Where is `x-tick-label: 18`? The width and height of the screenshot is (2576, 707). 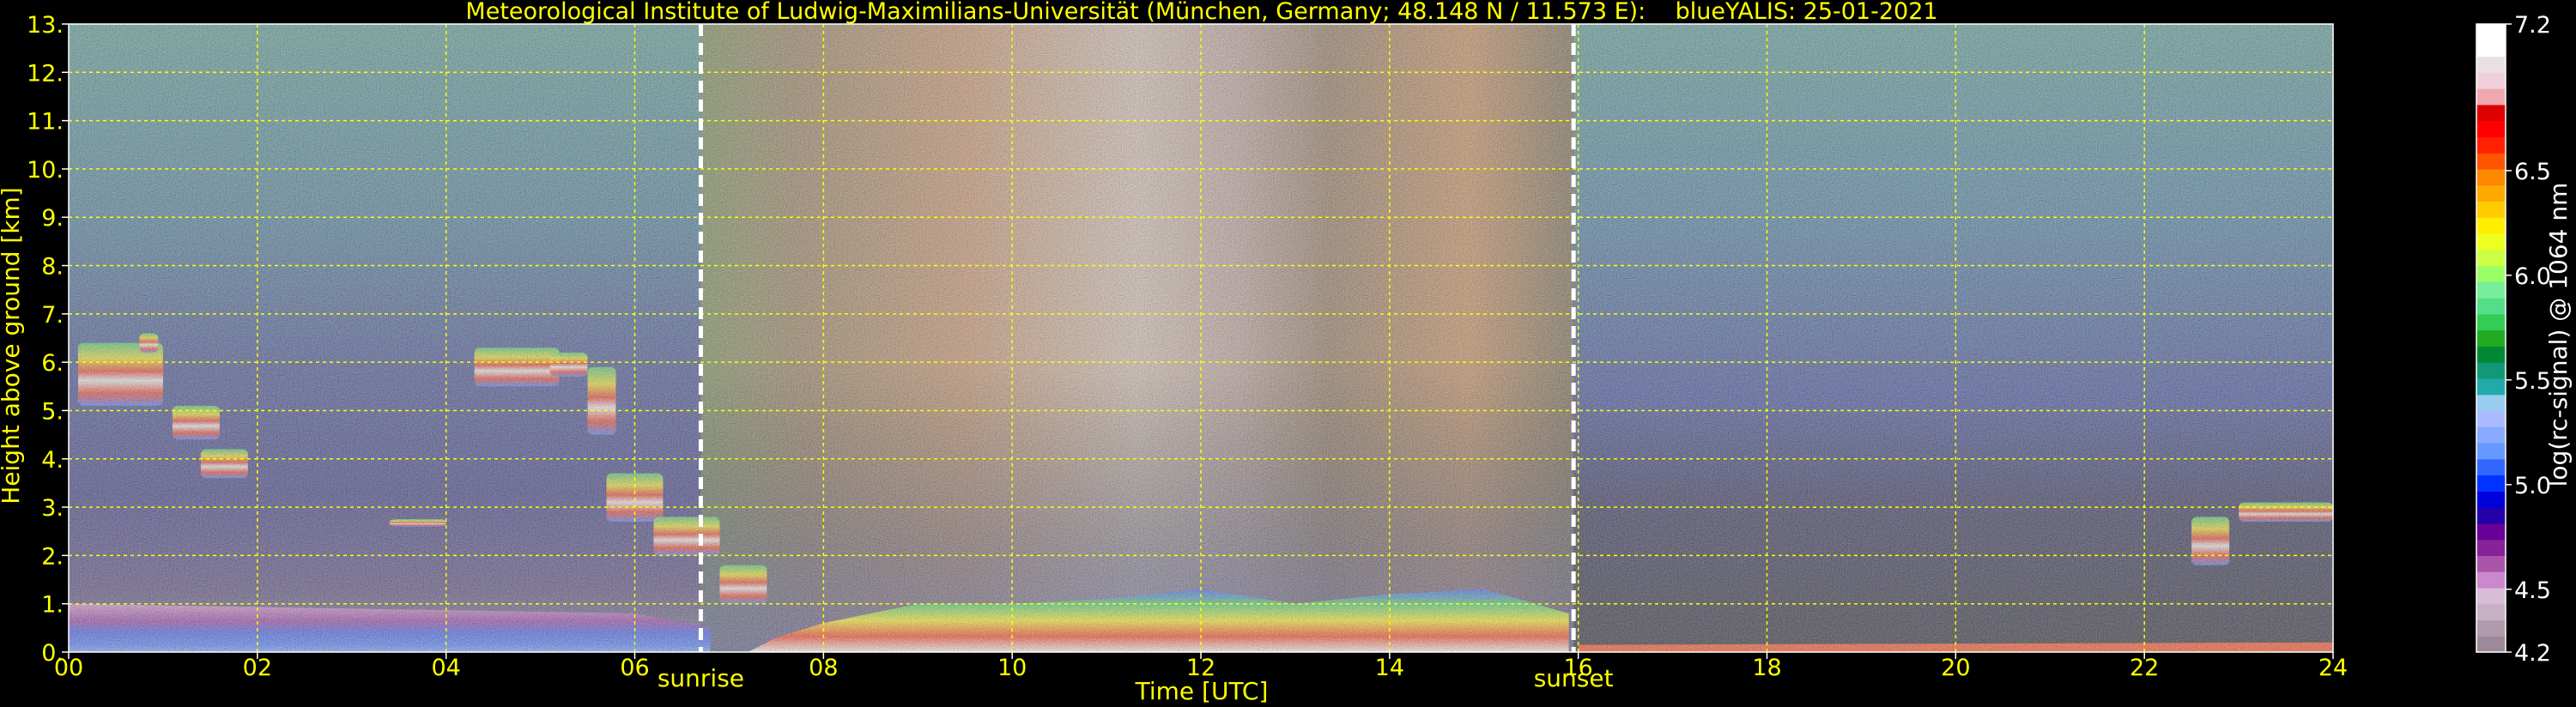 x-tick-label: 18 is located at coordinates (1766, 668).